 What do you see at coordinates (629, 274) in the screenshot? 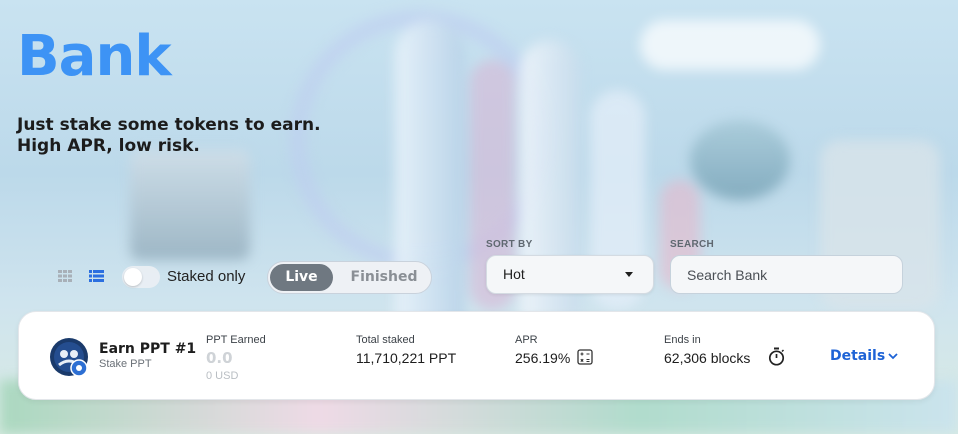
I see `caret-down-icon` at bounding box center [629, 274].